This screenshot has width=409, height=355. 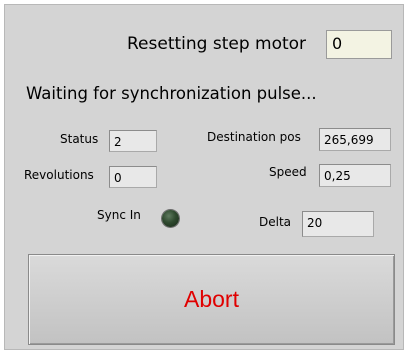 What do you see at coordinates (288, 172) in the screenshot?
I see `speed-label: Speed` at bounding box center [288, 172].